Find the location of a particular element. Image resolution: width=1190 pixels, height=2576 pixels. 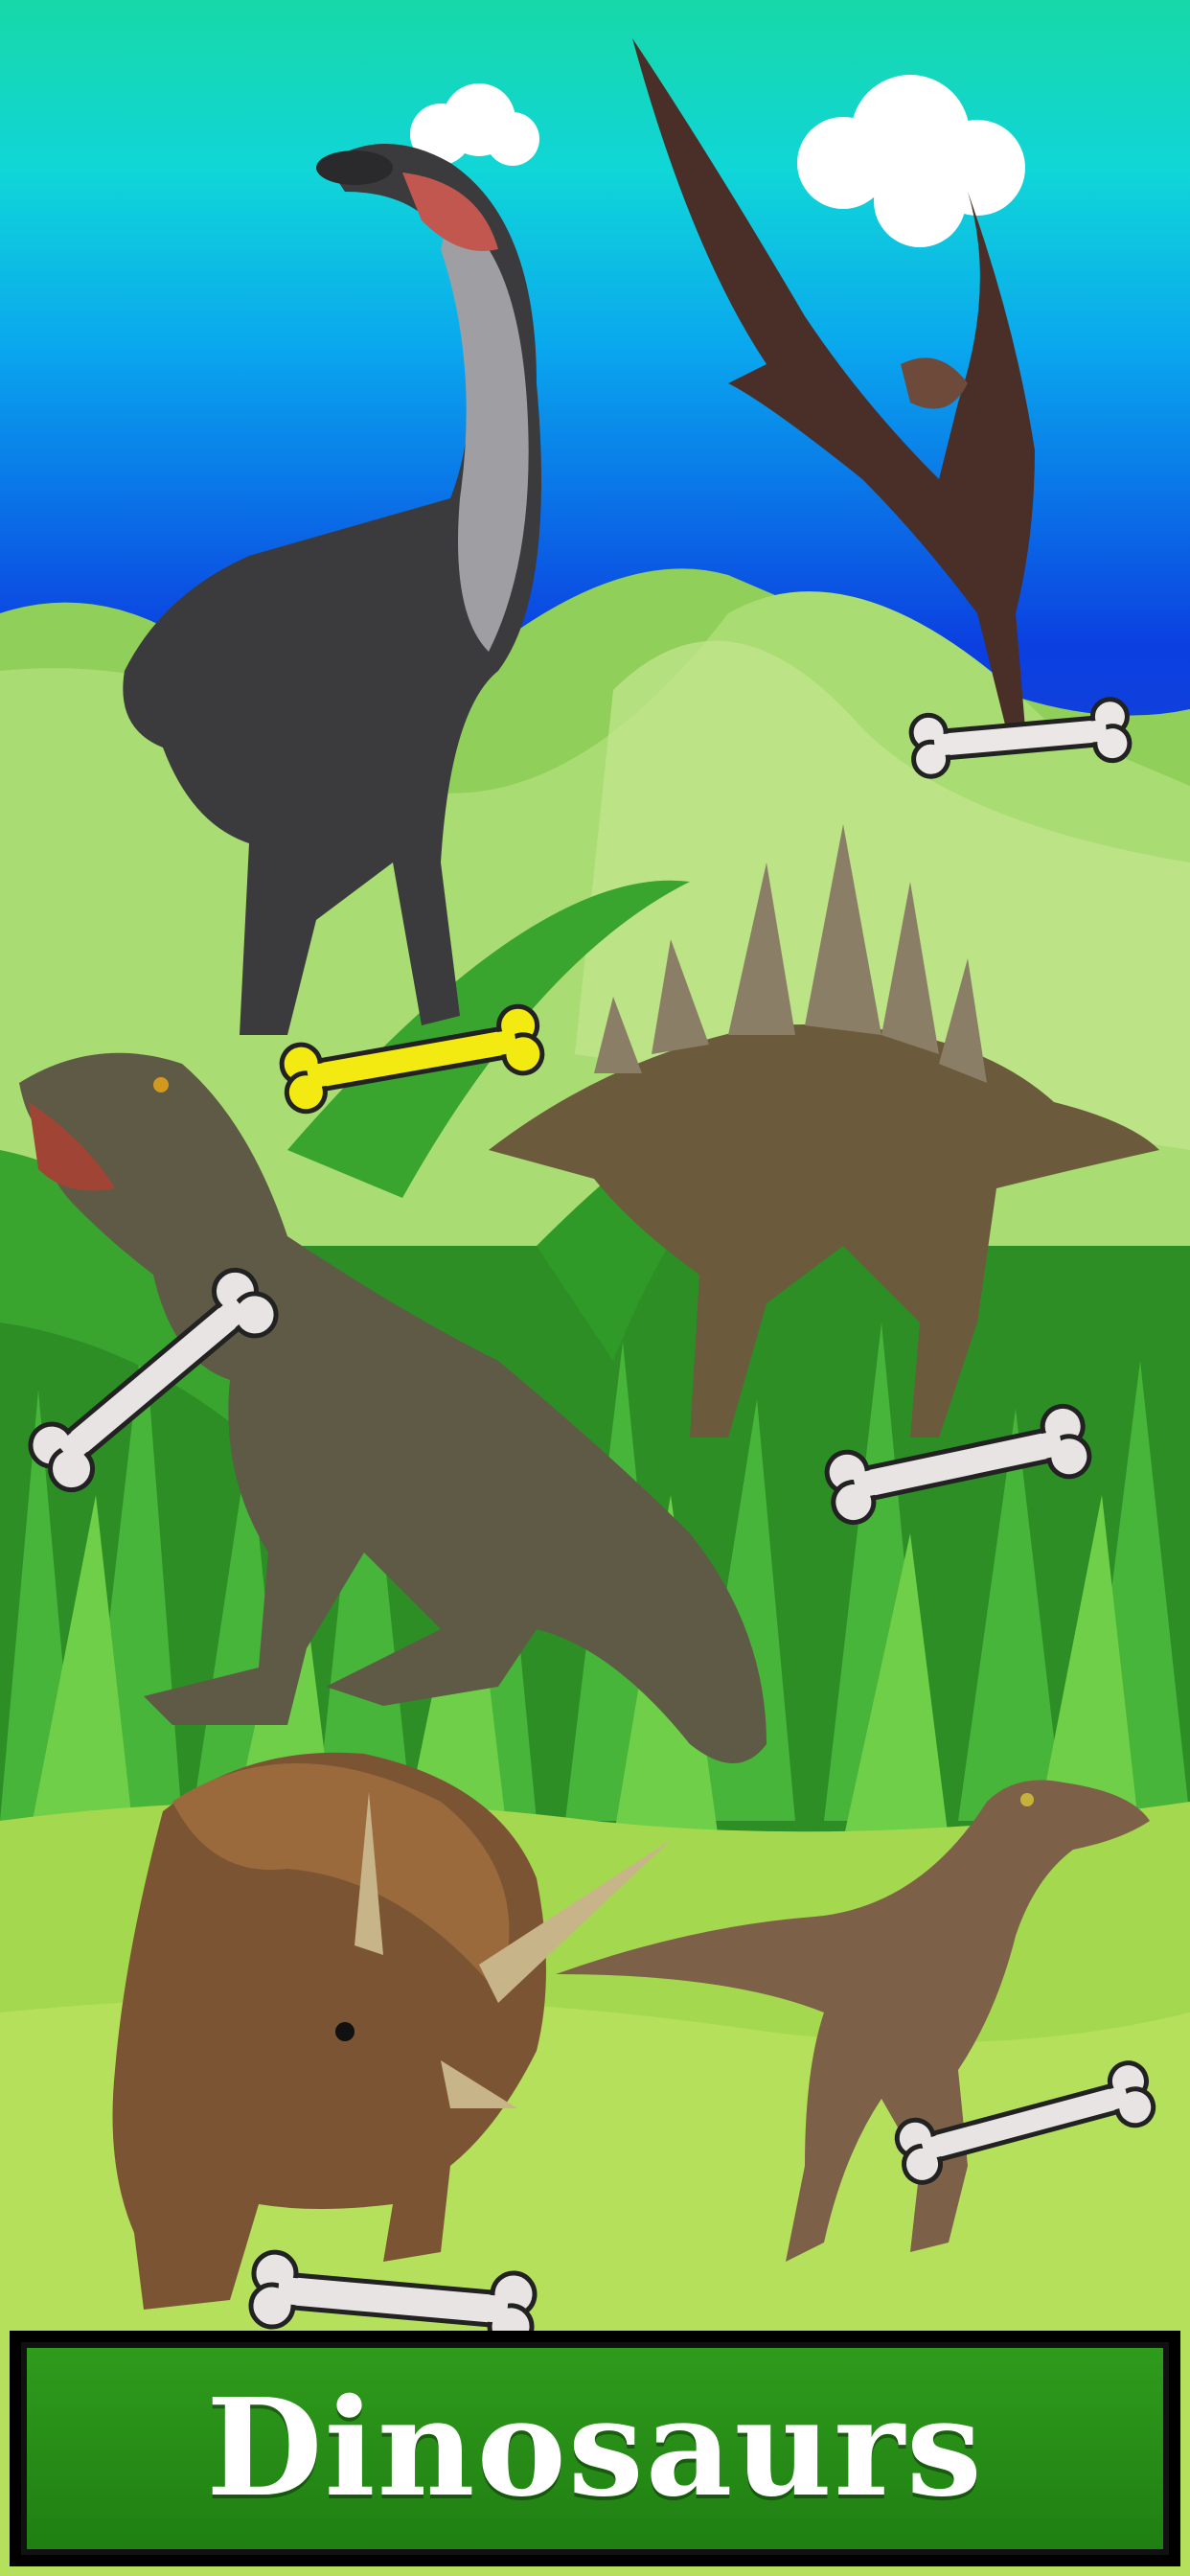

title-banner-panel: Dinosaurs is located at coordinates (595, 2448).